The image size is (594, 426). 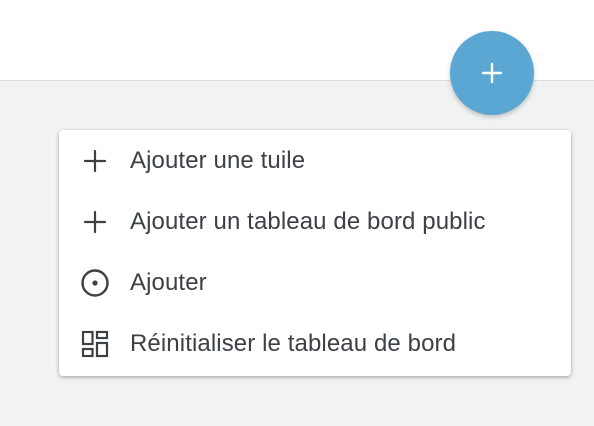 I want to click on add-fab-button, so click(x=492, y=73).